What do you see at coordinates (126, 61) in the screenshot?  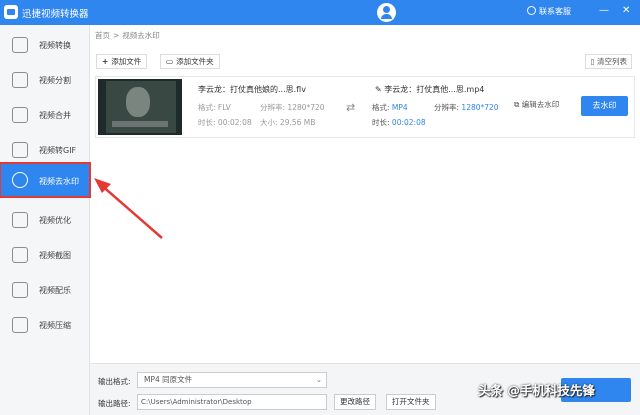 I see `add-file-label: 添加文件` at bounding box center [126, 61].